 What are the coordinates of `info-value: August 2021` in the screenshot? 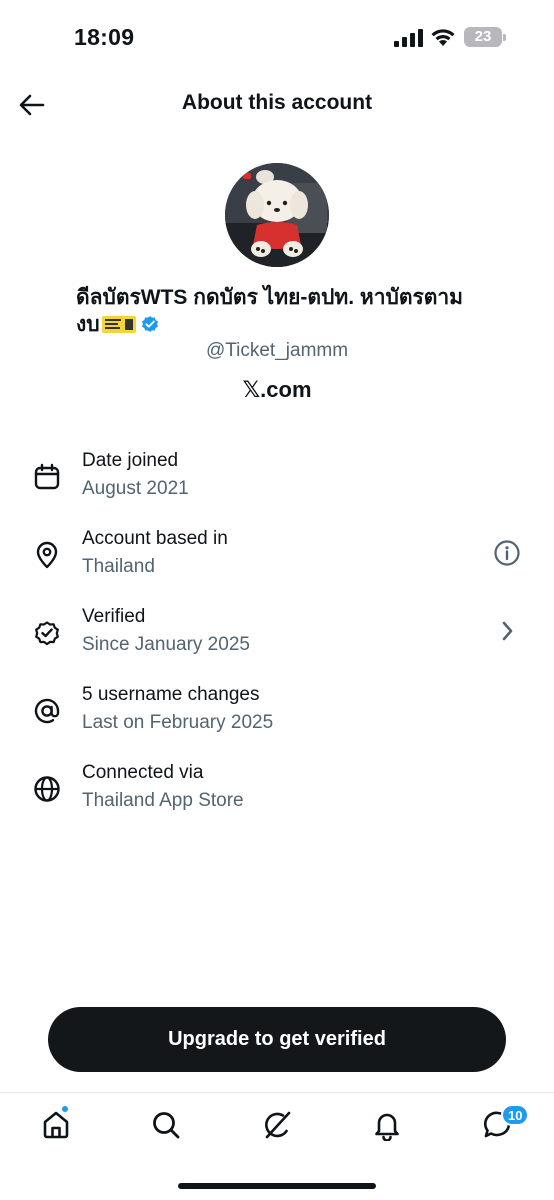 It's located at (135, 488).